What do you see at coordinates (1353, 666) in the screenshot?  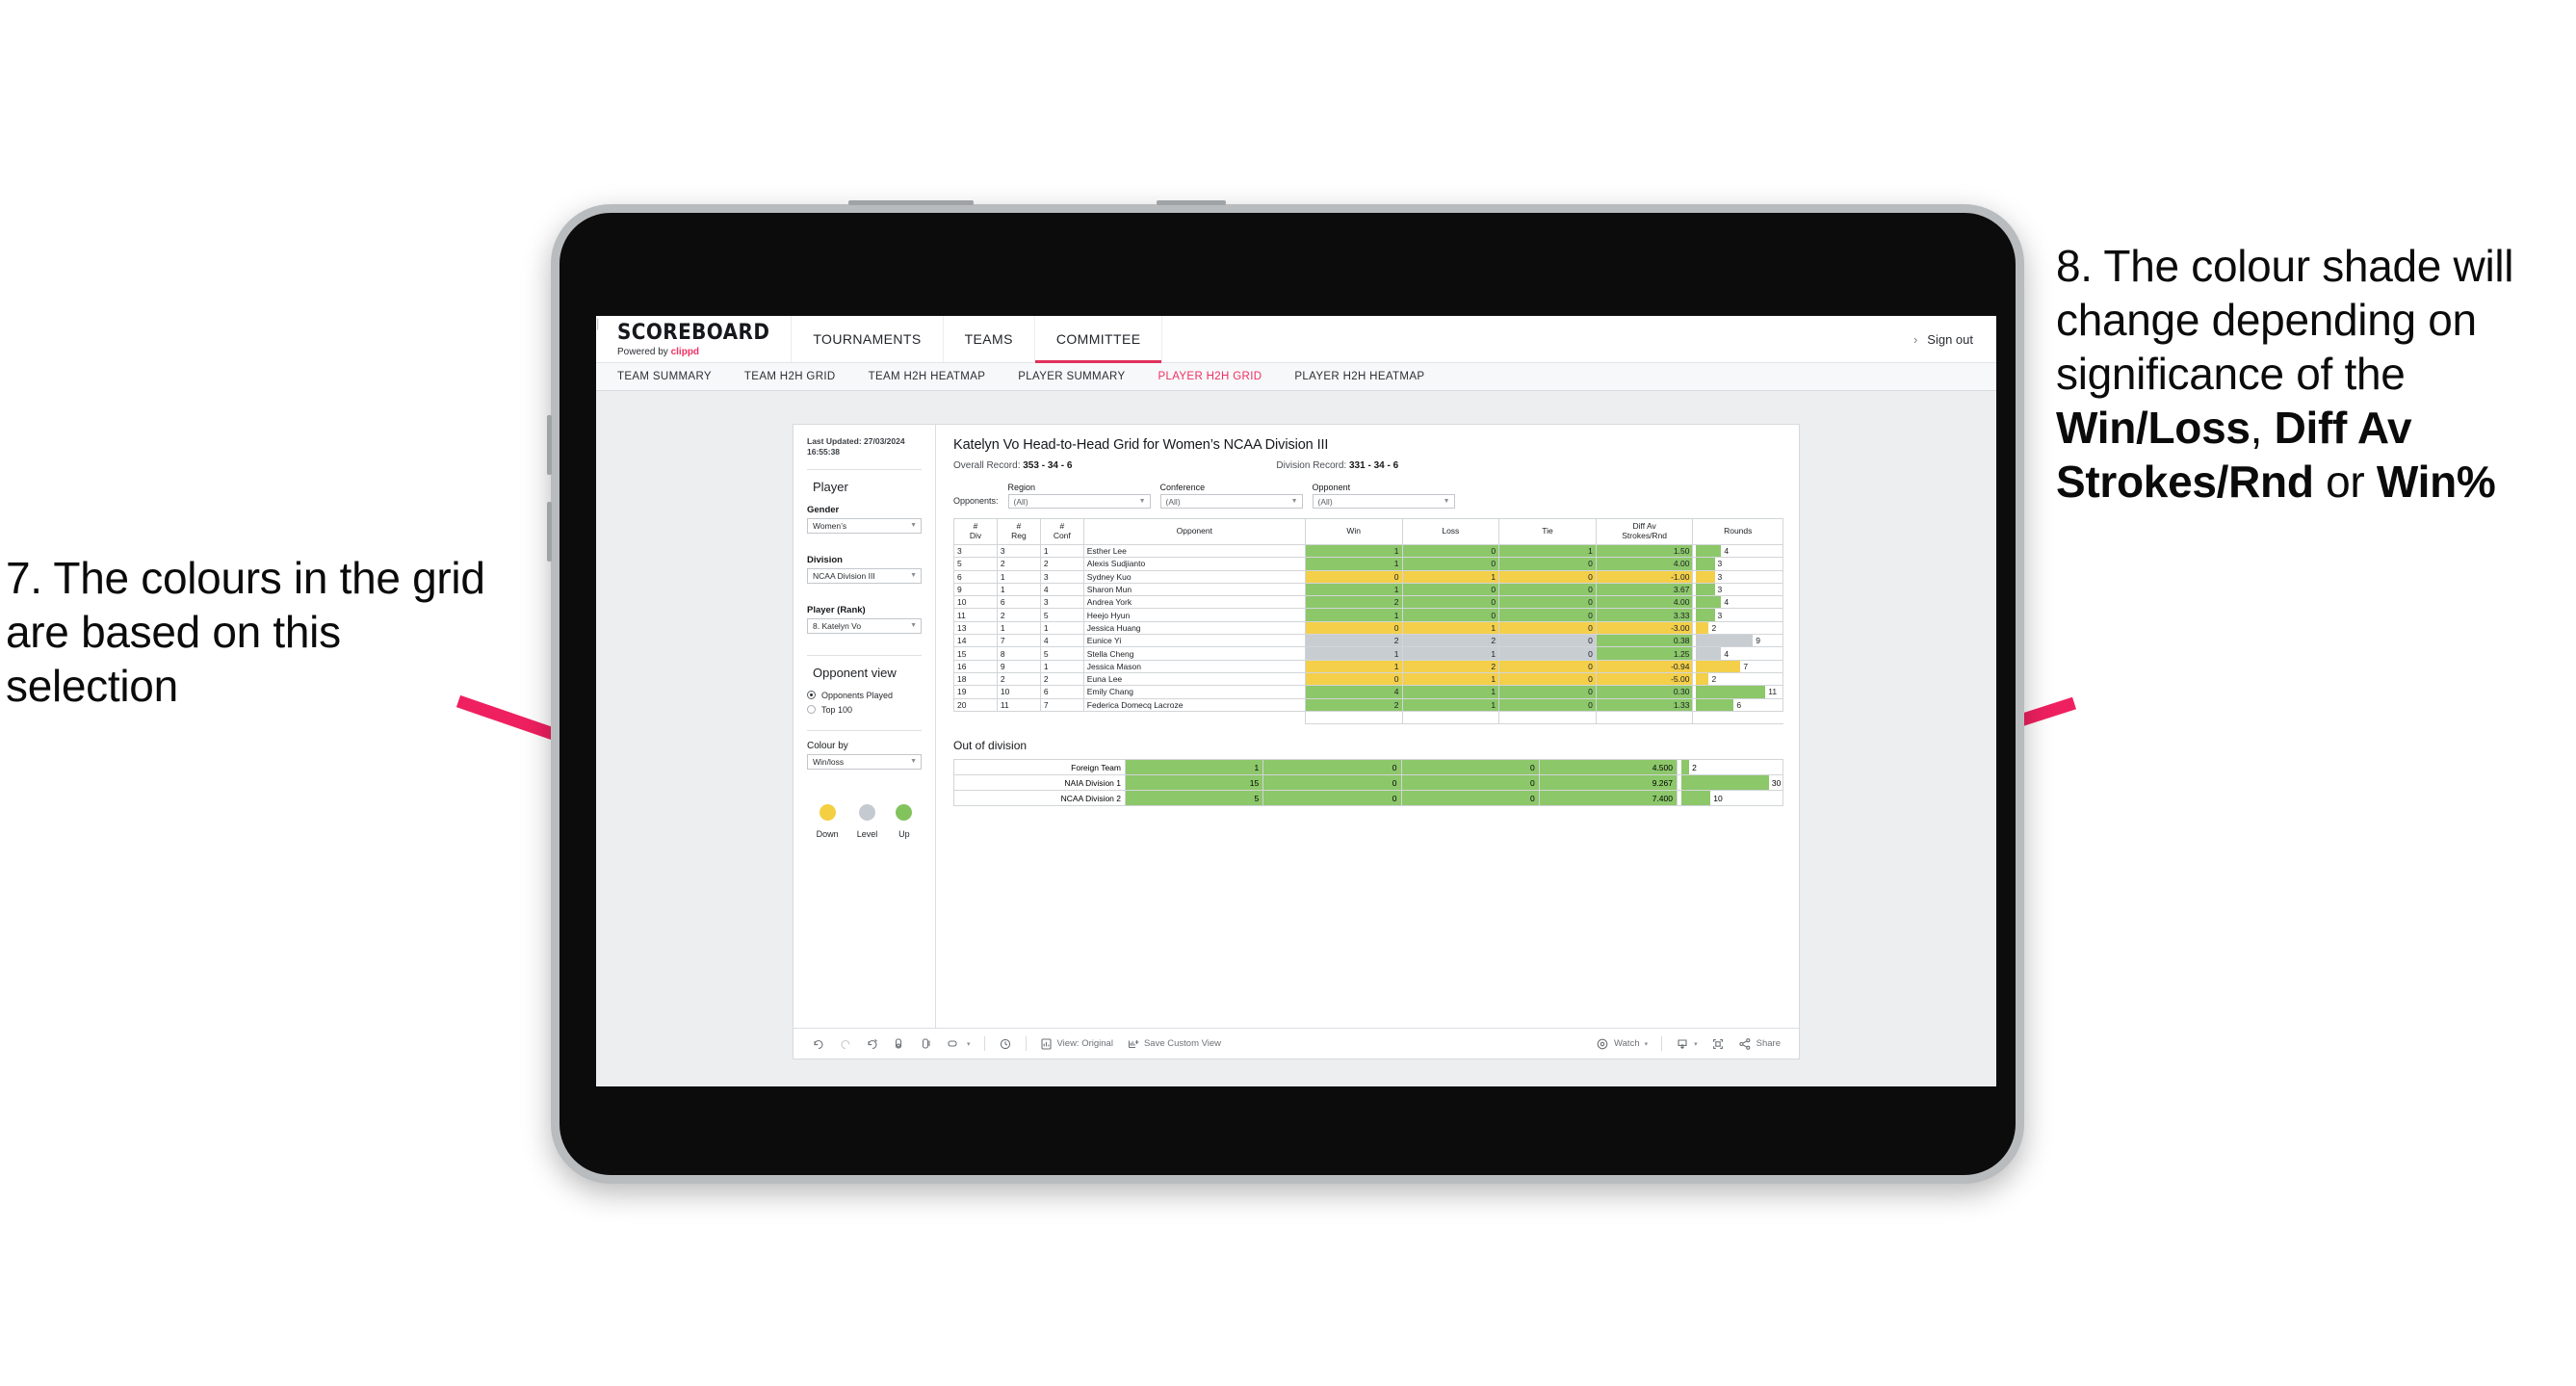 I see `cell-win: 1` at bounding box center [1353, 666].